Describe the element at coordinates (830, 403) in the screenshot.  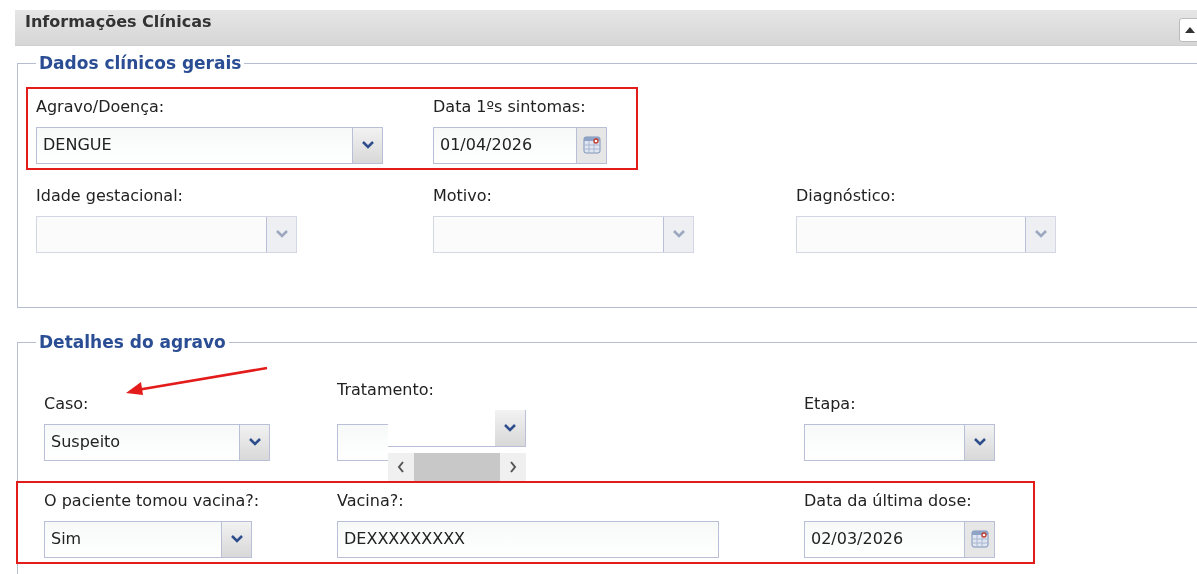
I see `field-label: Etapa:` at that location.